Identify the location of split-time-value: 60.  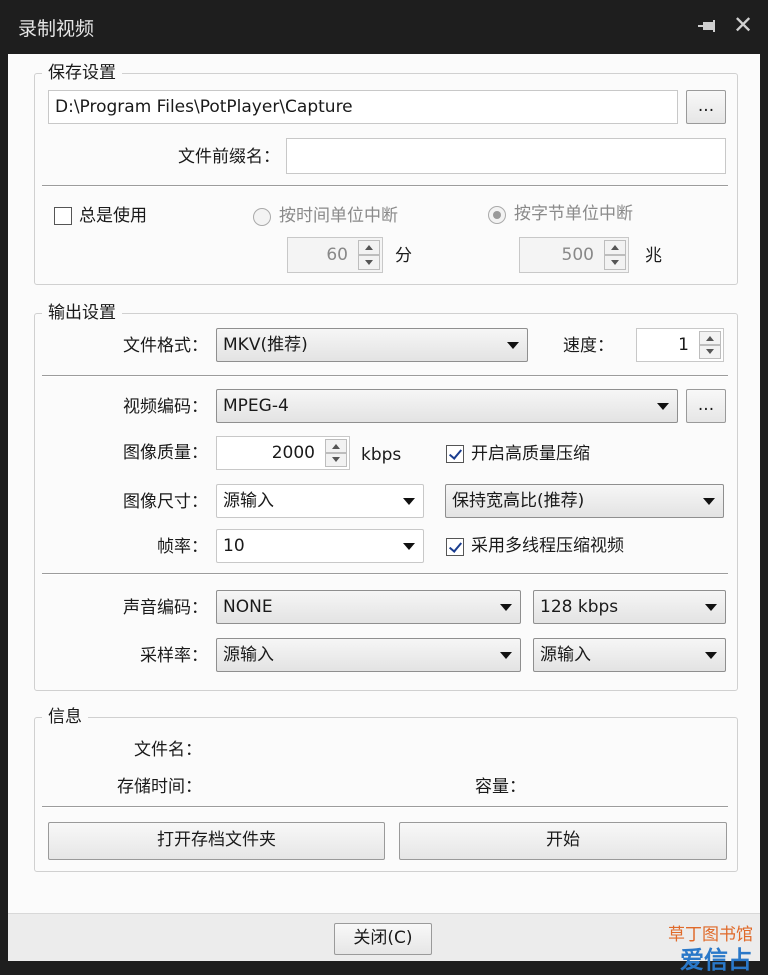
(337, 255).